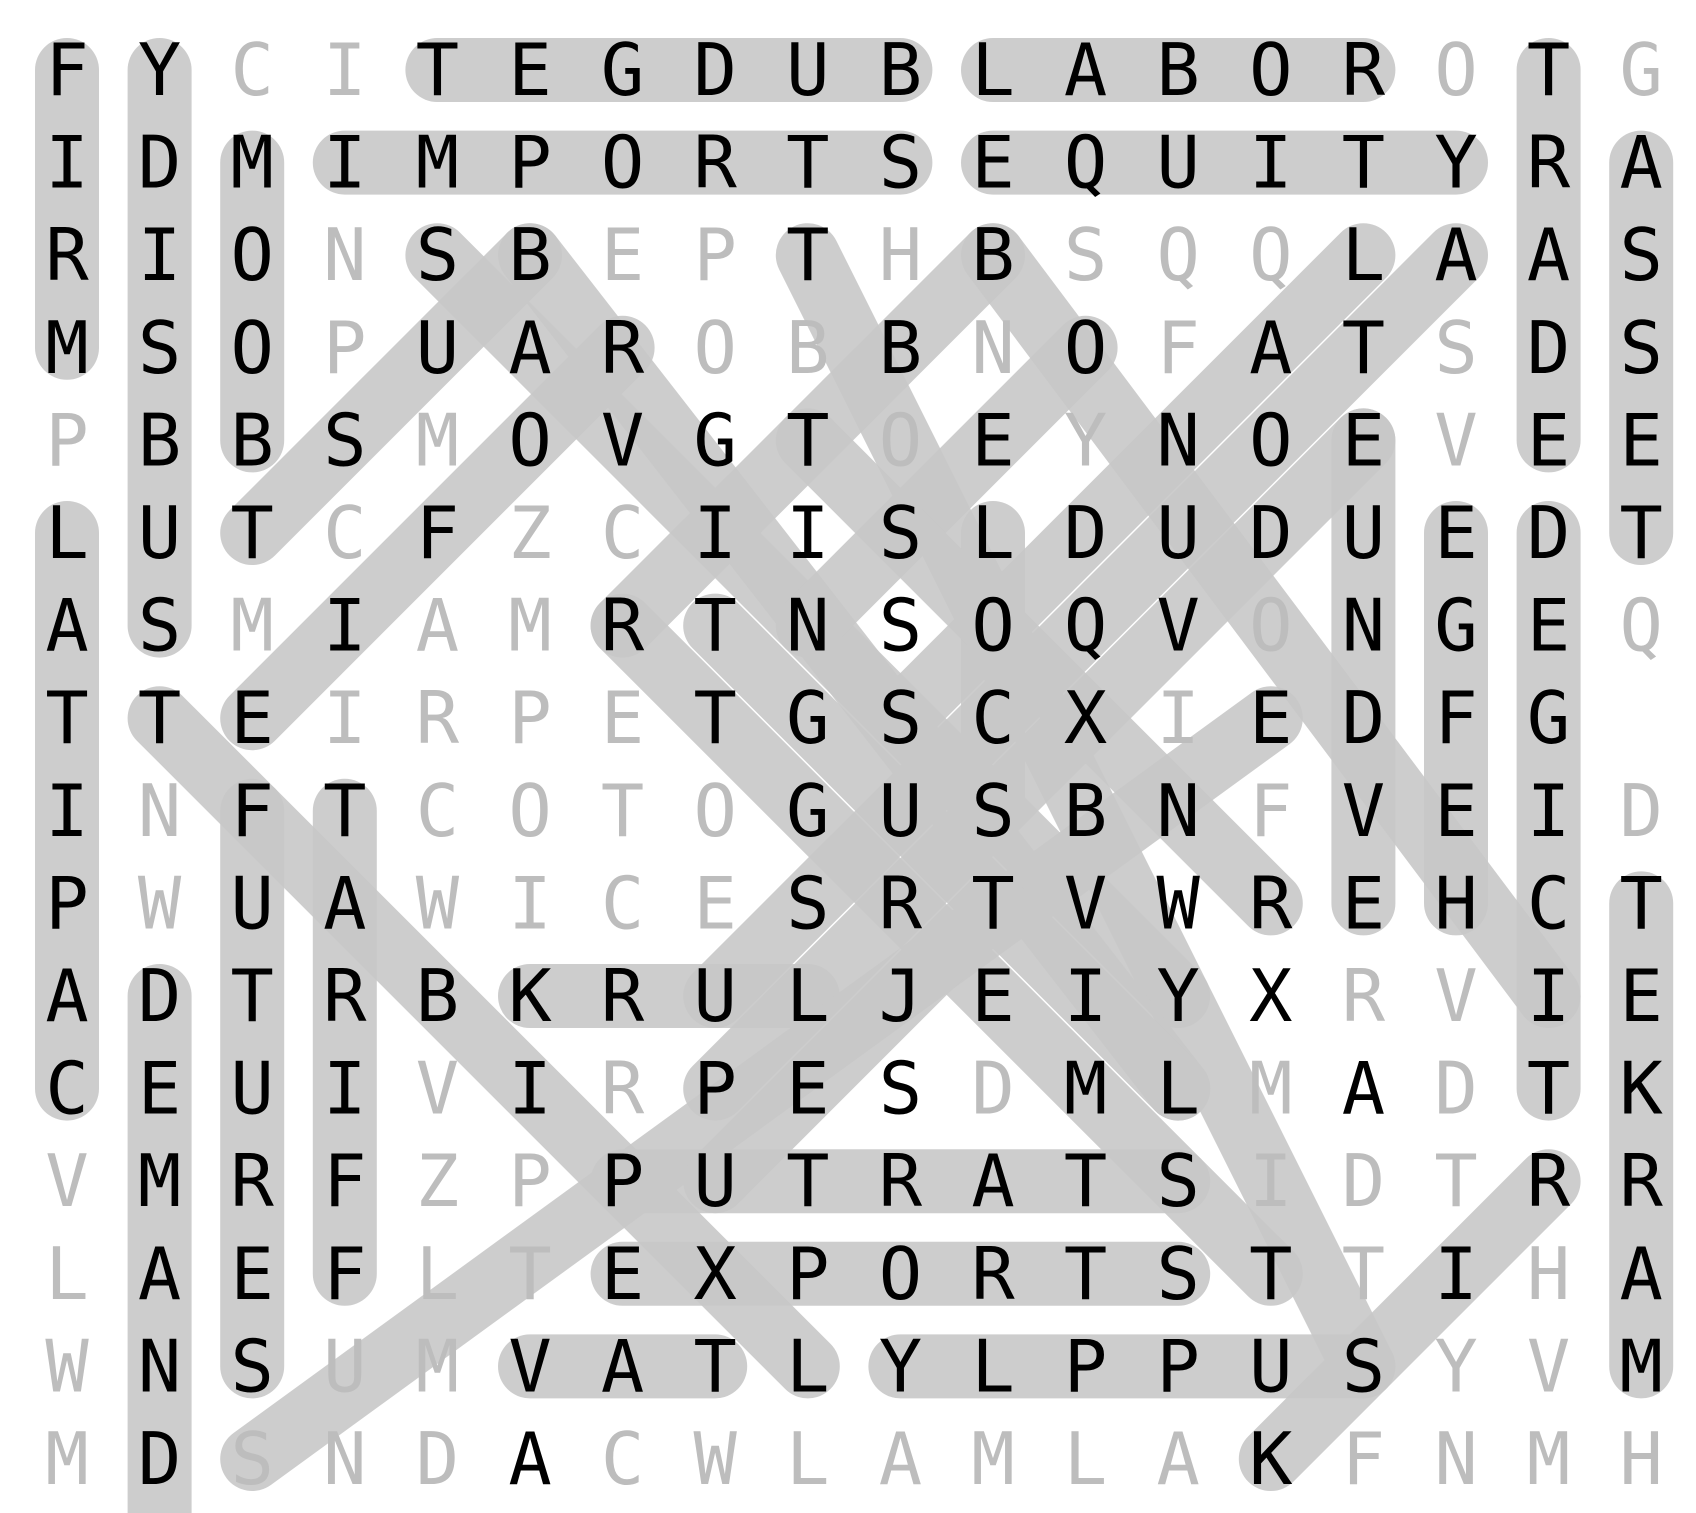 Image resolution: width=1696 pixels, height=1513 pixels. What do you see at coordinates (1270, 996) in the screenshot?
I see `grid-letter: X` at bounding box center [1270, 996].